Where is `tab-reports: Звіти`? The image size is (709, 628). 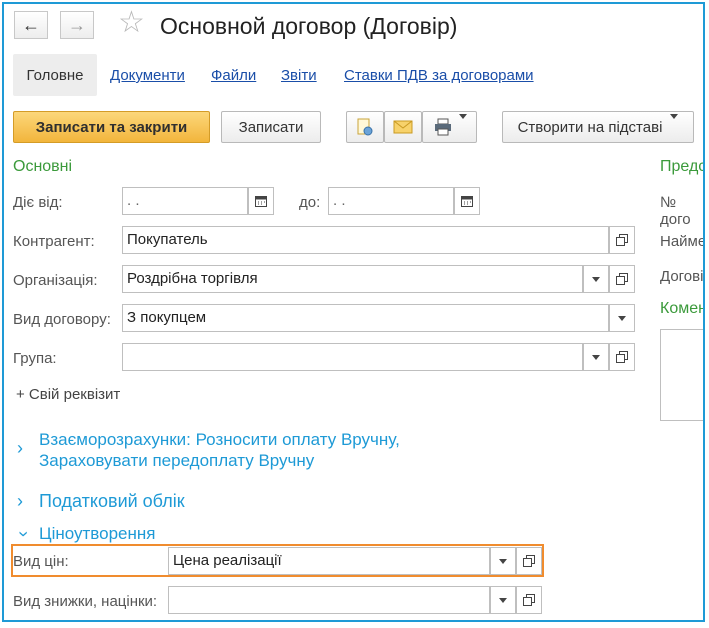
tab-reports: Звіти is located at coordinates (299, 75).